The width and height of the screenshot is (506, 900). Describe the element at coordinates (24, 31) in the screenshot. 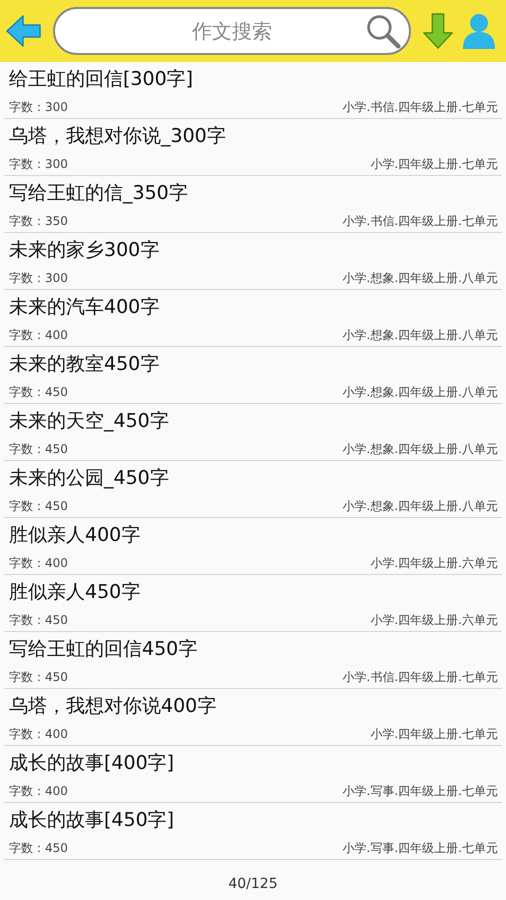

I see `back-arrow-icon` at that location.